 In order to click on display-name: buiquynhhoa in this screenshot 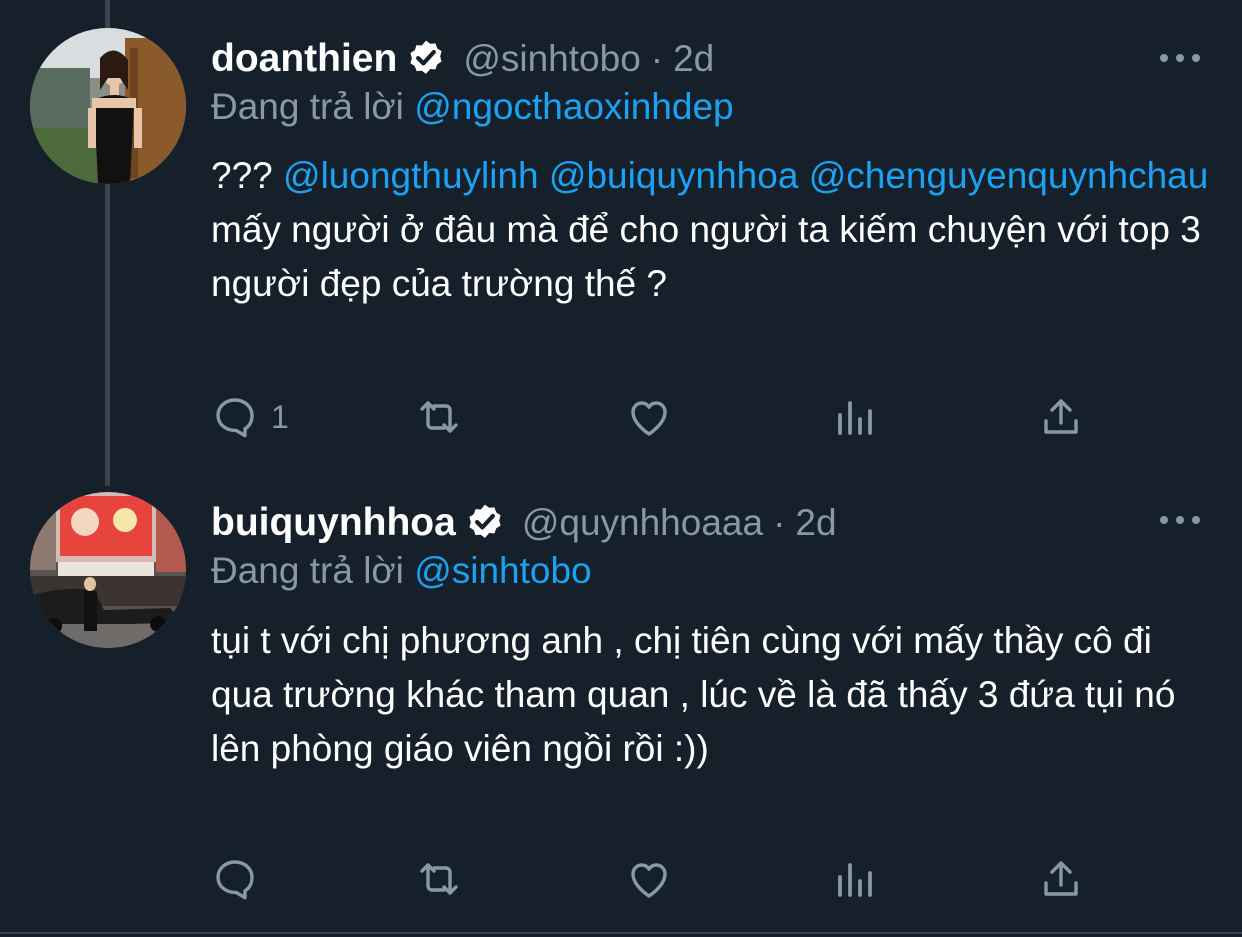, I will do `click(333, 523)`.